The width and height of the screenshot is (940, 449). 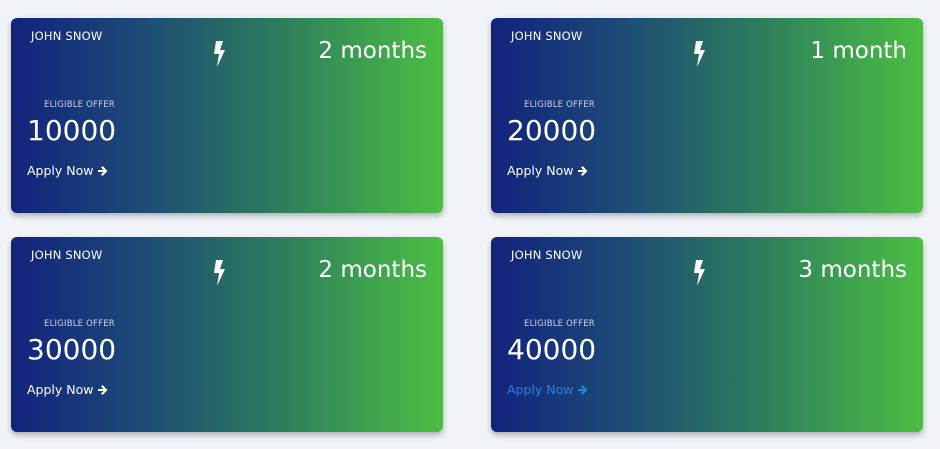 What do you see at coordinates (552, 130) in the screenshot?
I see `offer-amount: 20000` at bounding box center [552, 130].